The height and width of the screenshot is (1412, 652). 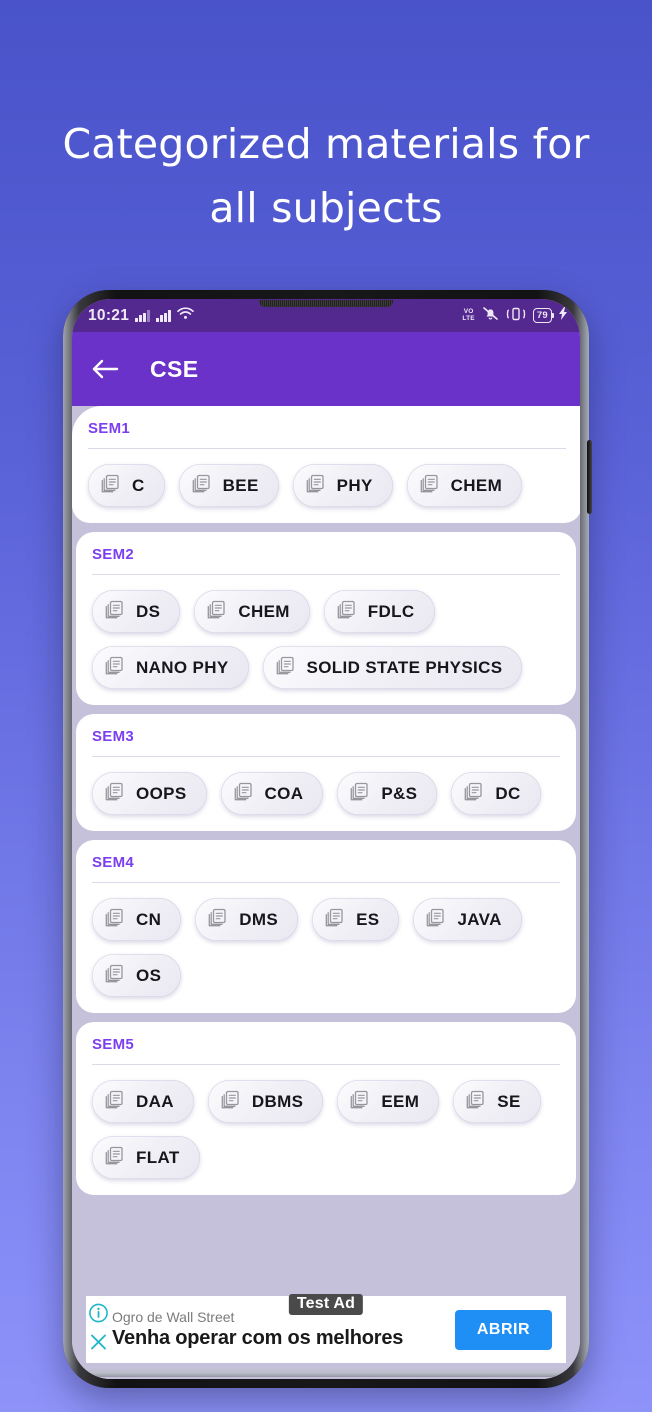 What do you see at coordinates (155, 1101) in the screenshot?
I see `subject-label: DAA` at bounding box center [155, 1101].